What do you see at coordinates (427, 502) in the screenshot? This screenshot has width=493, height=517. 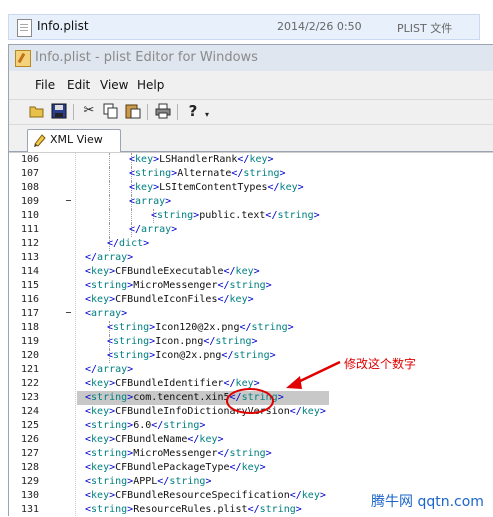 I see `watermark-text: 腾牛网 qqtn.com` at bounding box center [427, 502].